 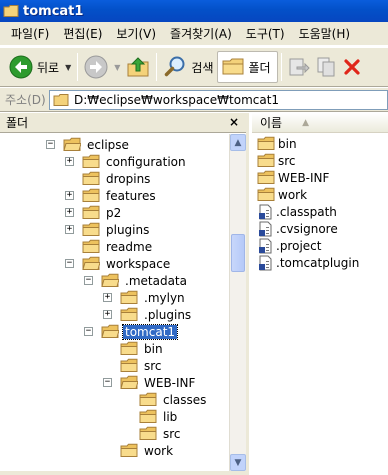 I want to click on vertical-scrollbar: ▲ ▼, so click(x=237, y=302).